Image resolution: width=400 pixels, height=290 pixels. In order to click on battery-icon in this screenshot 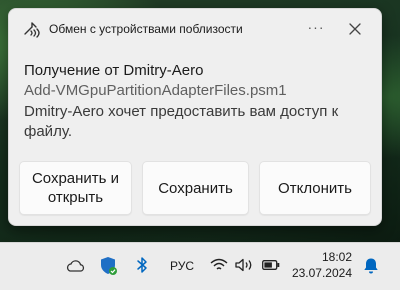, I will do `click(271, 265)`.